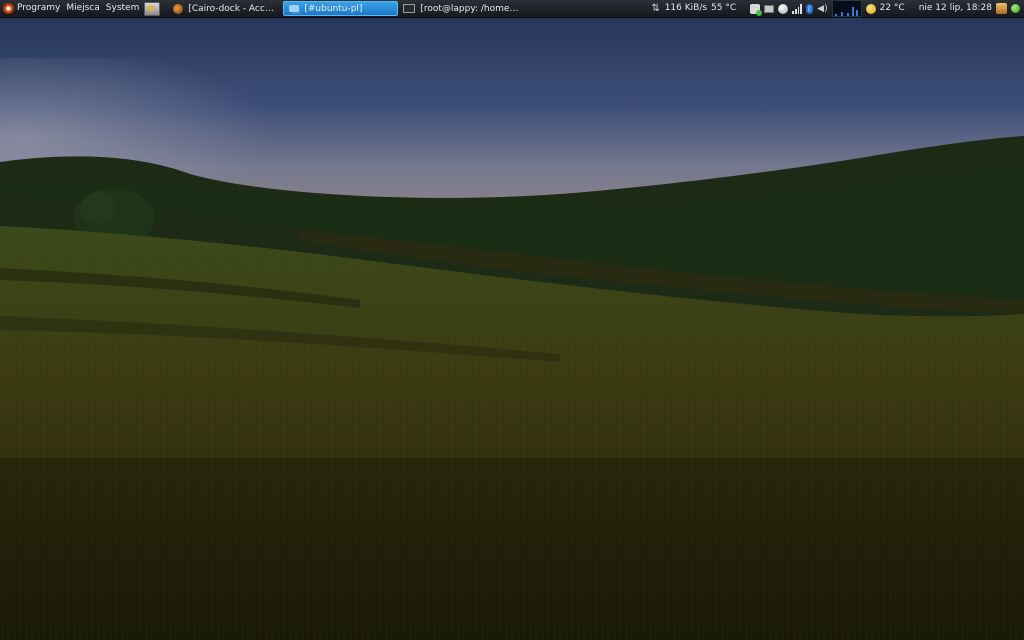 The width and height of the screenshot is (1024, 640). I want to click on system-monitor-graph, so click(846, 8).